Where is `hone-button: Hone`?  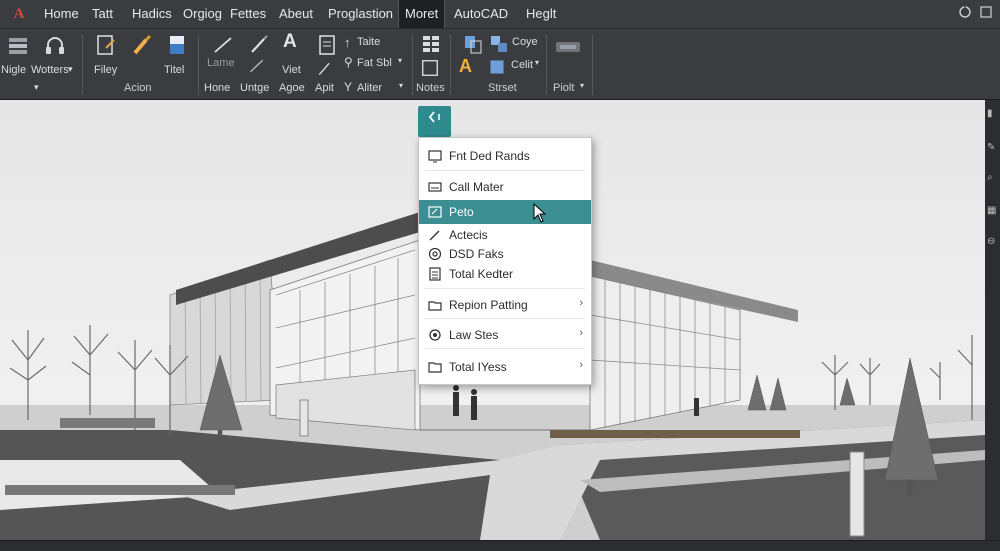
hone-button: Hone is located at coordinates (217, 88).